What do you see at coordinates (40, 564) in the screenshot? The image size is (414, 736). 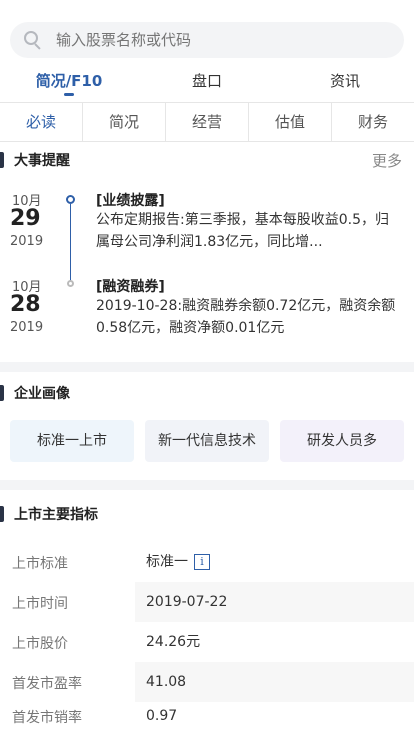 I see `indicator-label: 上市标准` at bounding box center [40, 564].